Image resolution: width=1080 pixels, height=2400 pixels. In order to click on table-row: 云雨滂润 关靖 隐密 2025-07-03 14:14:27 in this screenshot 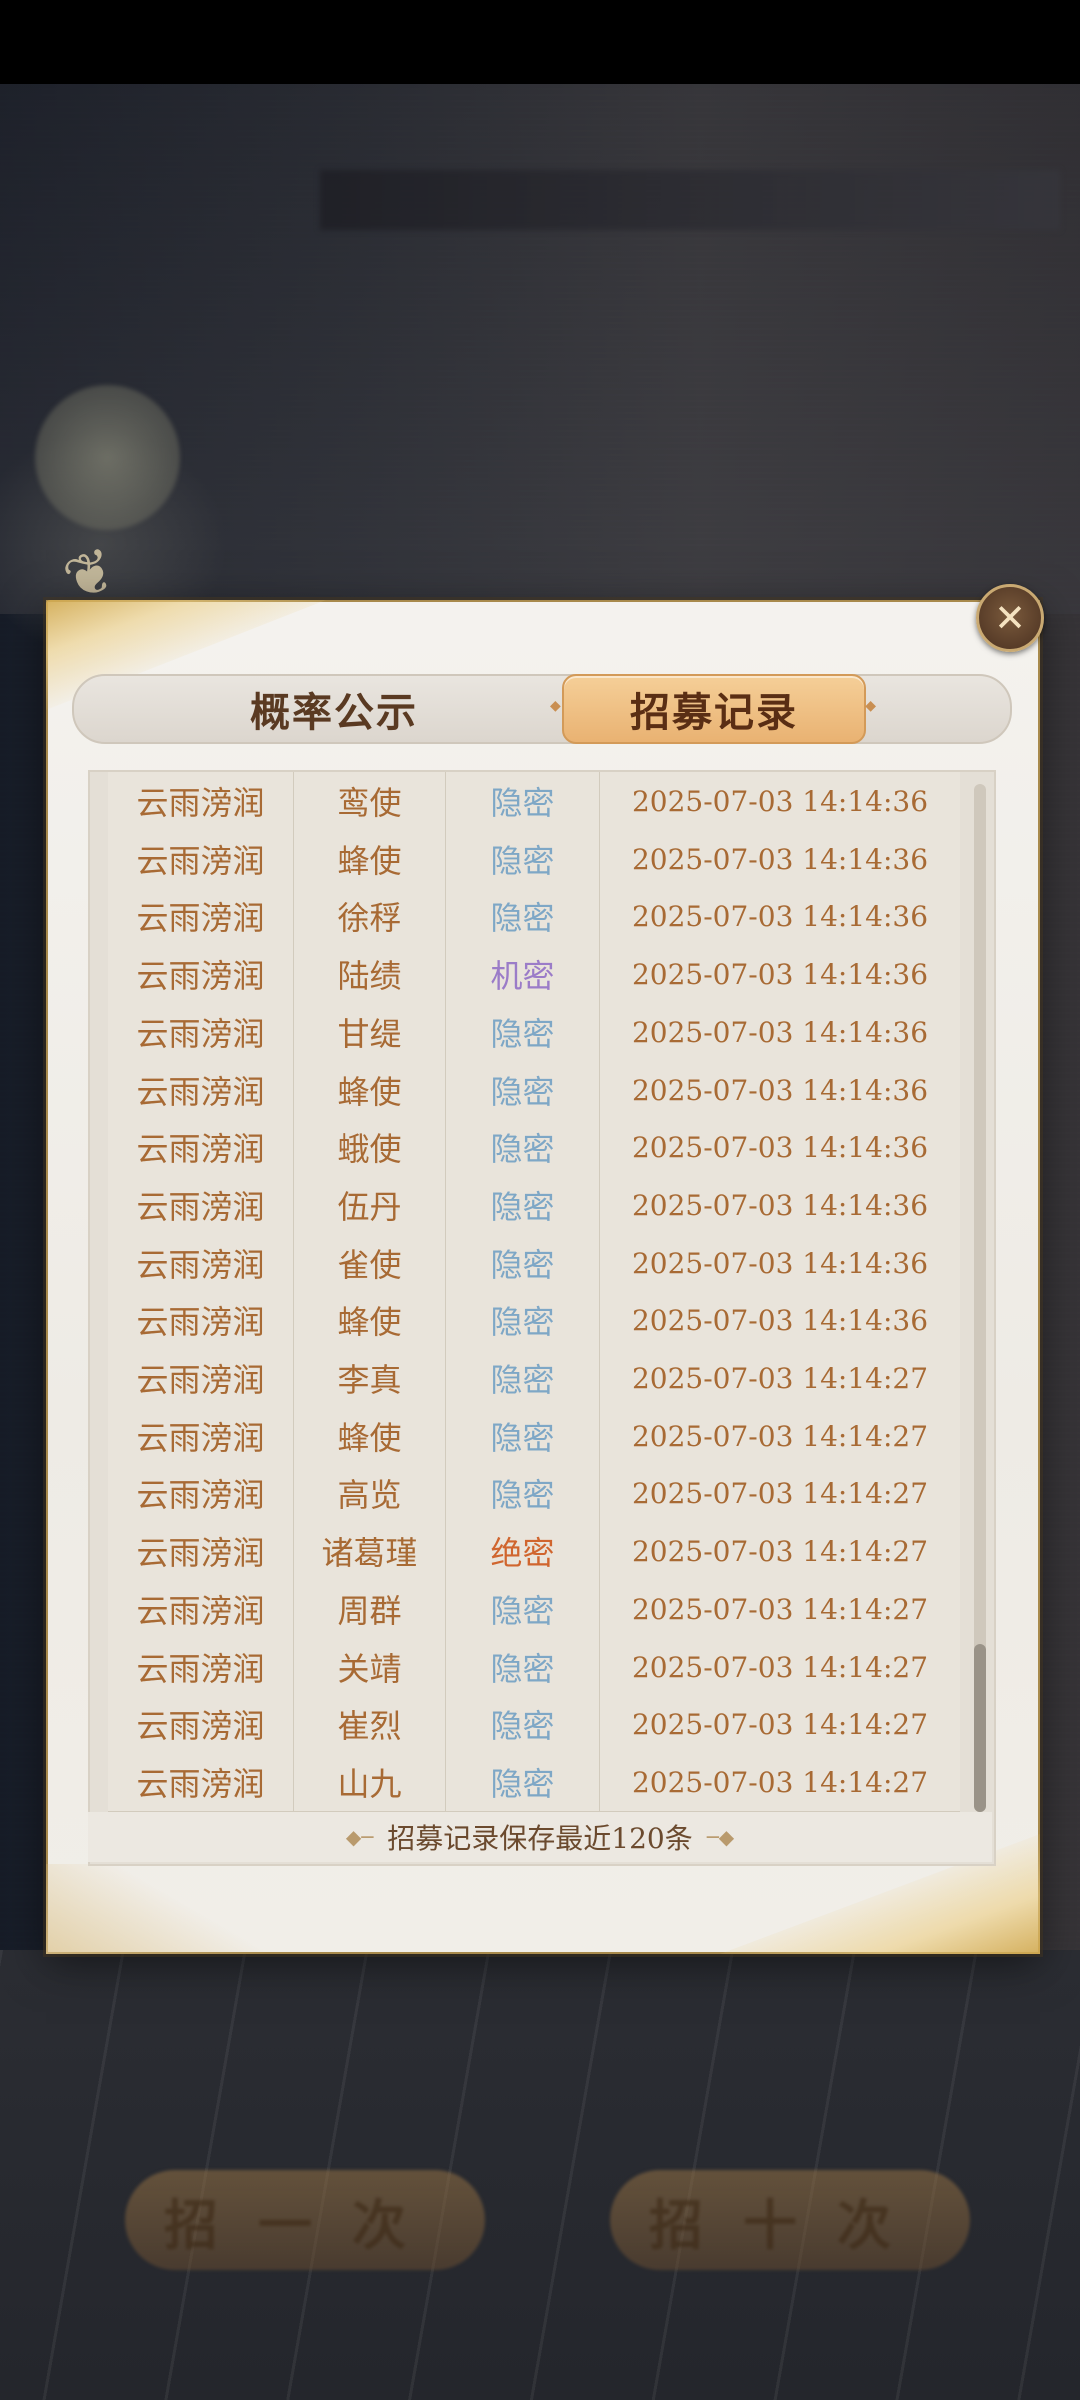, I will do `click(534, 1667)`.